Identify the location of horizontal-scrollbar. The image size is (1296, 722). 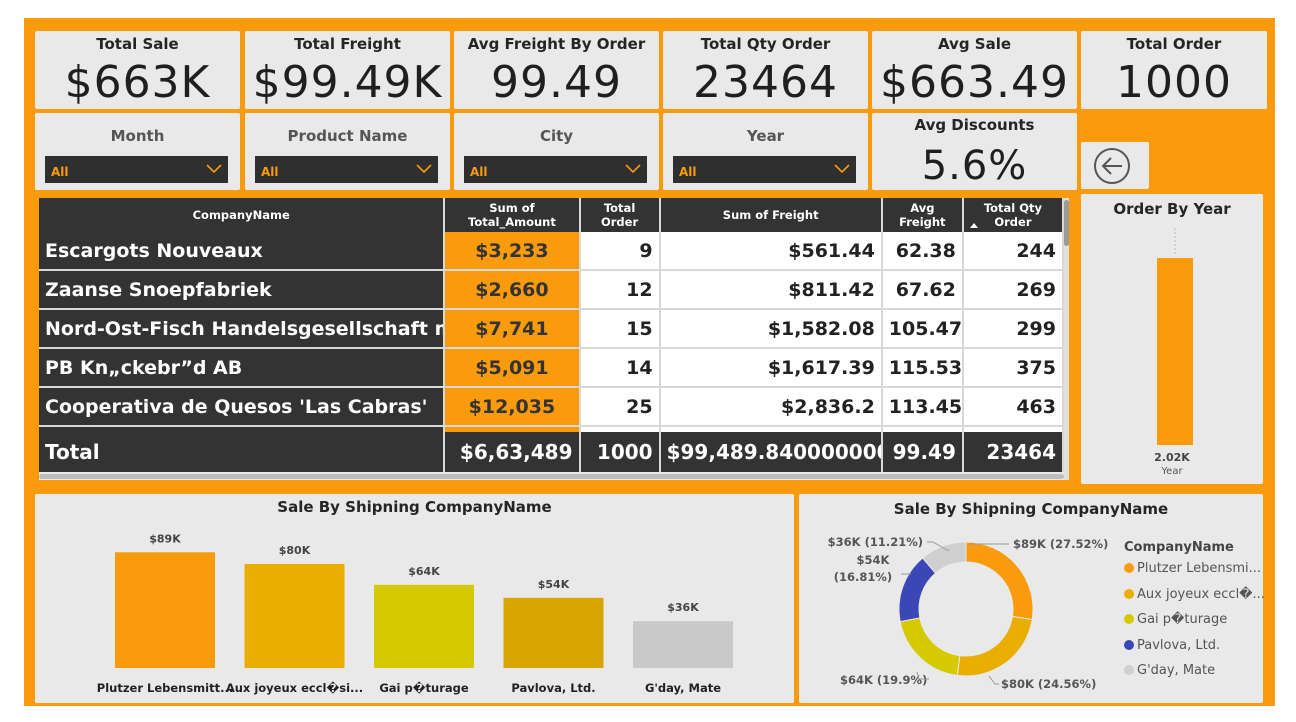
(551, 476).